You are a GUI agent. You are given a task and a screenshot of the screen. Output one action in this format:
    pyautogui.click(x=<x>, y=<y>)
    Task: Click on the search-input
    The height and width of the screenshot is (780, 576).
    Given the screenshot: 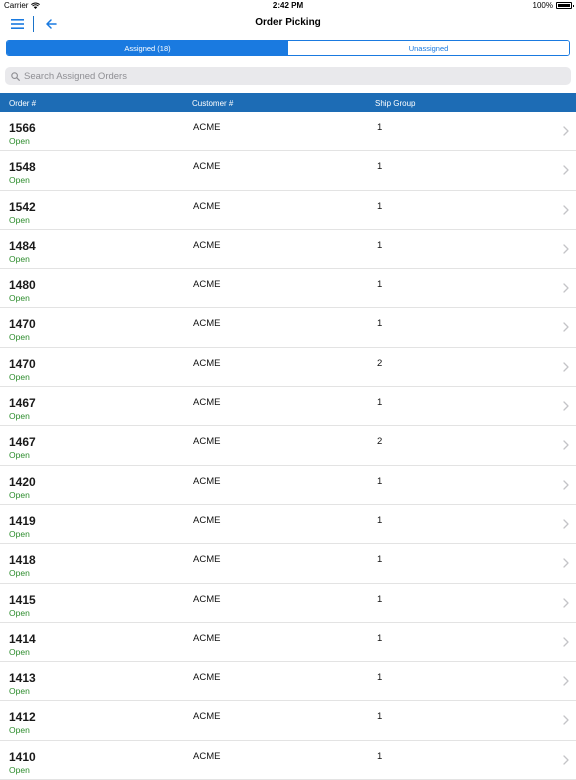 What is the action you would take?
    pyautogui.click(x=289, y=76)
    